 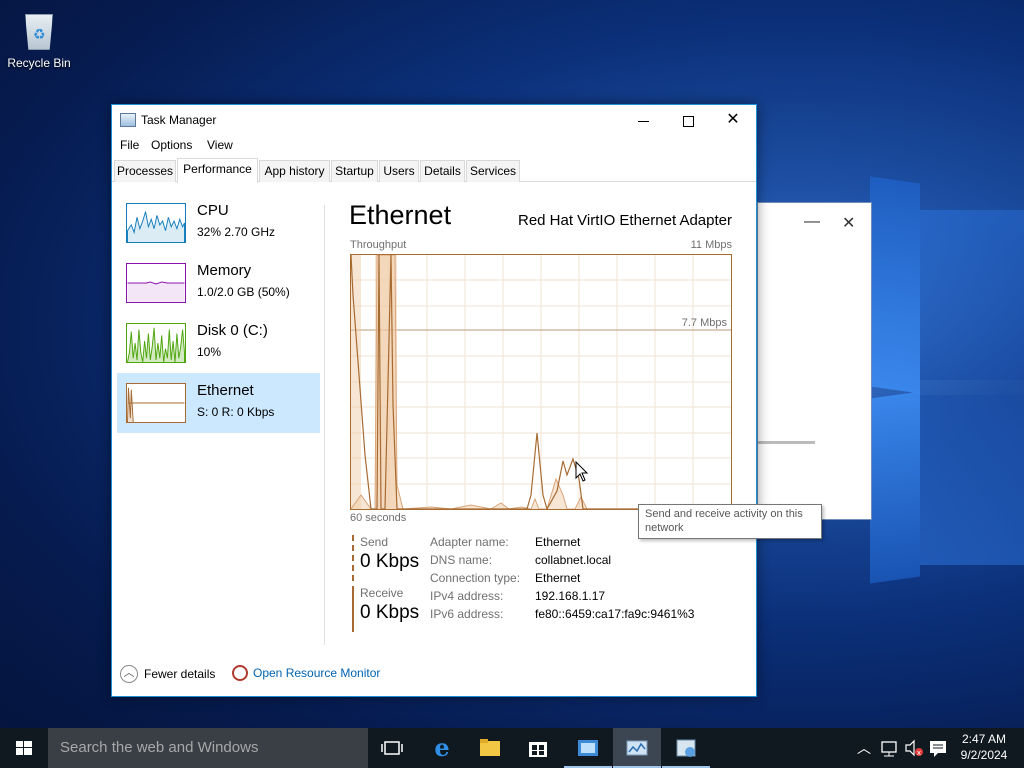 What do you see at coordinates (461, 560) in the screenshot?
I see `property-key: DNS name:` at bounding box center [461, 560].